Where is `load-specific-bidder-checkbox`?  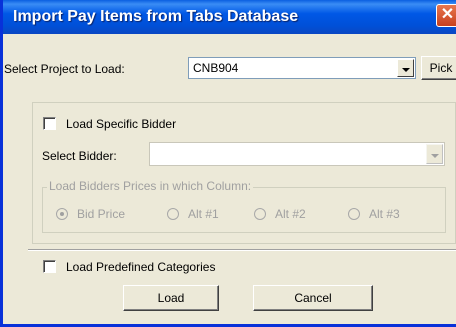
load-specific-bidder-checkbox is located at coordinates (49, 123).